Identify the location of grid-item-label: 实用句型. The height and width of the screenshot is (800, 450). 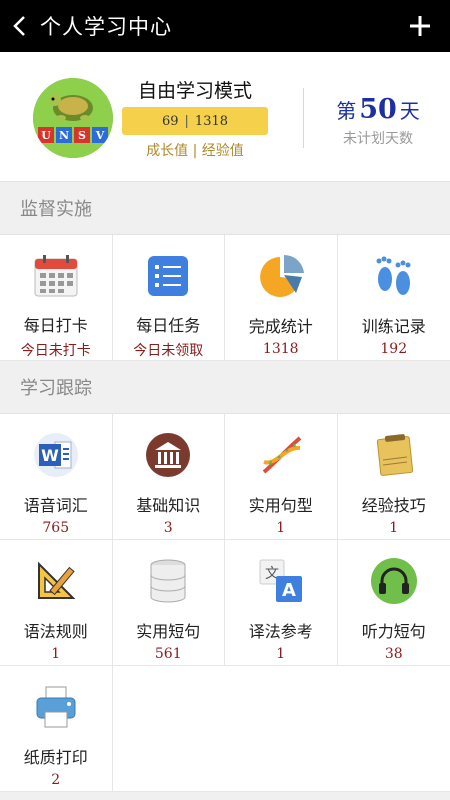
(280, 505).